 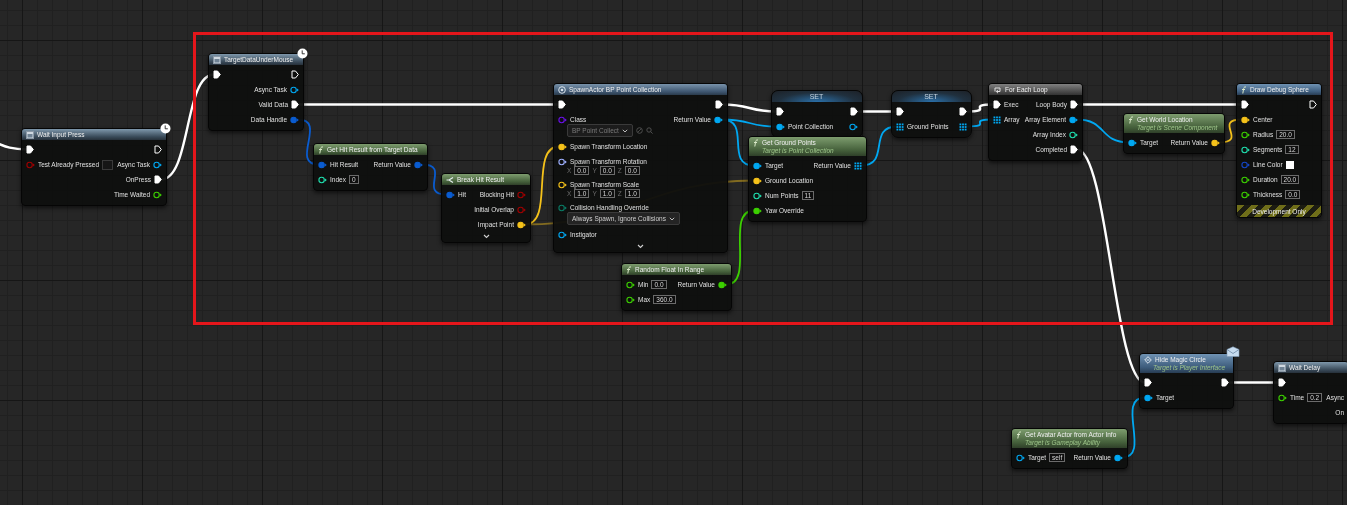 I want to click on color-swatch, so click(x=1289, y=164).